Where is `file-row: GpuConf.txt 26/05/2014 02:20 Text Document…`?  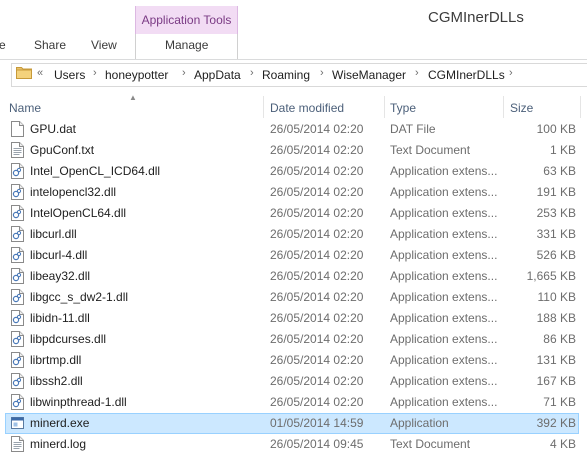
file-row: GpuConf.txt 26/05/2014 02:20 Text Document… is located at coordinates (293, 150).